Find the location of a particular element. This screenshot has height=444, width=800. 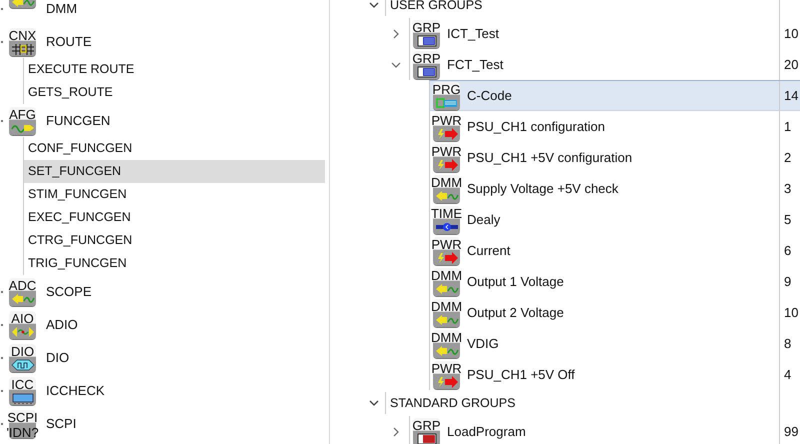

step-row: PWR PSU_CH1 +5V Off 4 is located at coordinates (614, 374).